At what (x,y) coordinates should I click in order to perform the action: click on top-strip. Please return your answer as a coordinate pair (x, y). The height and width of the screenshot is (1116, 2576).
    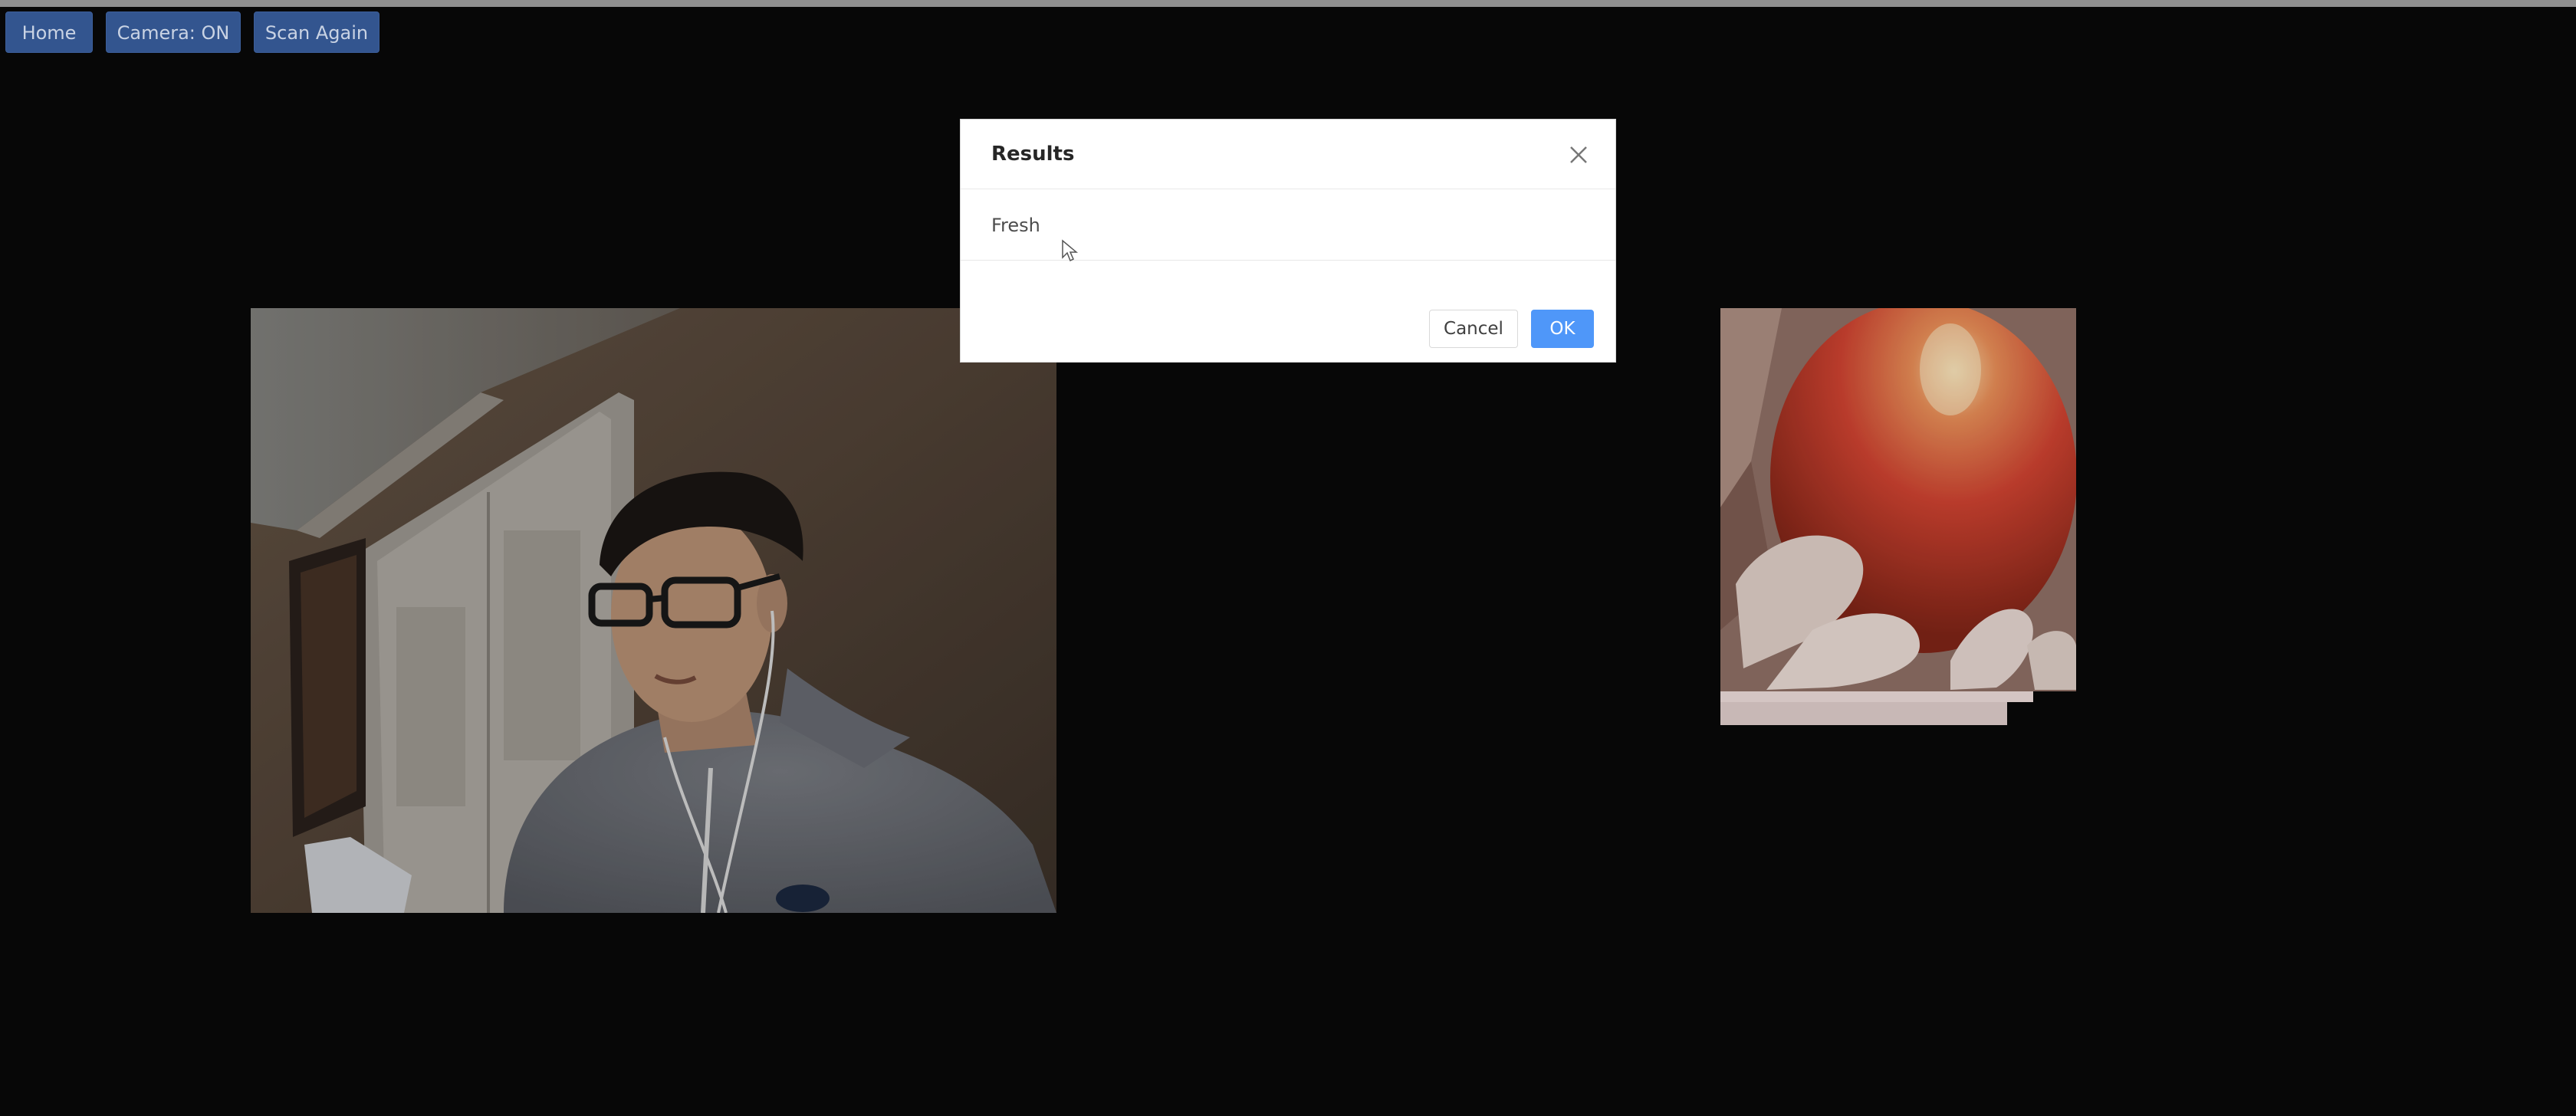
    Looking at the image, I should click on (1288, 4).